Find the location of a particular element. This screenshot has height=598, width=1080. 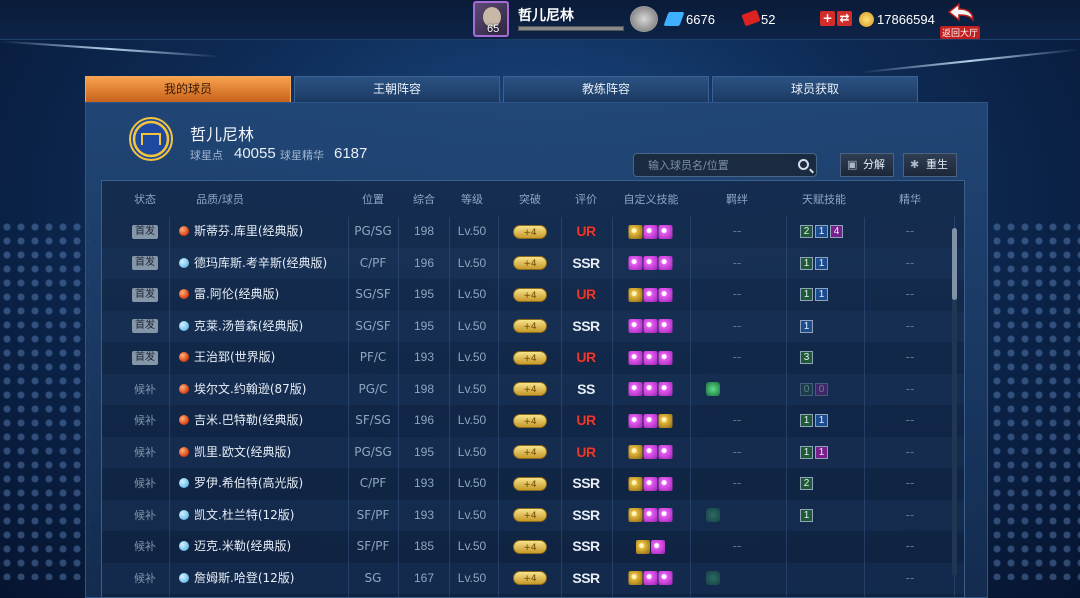

coin-count: 17866594 is located at coordinates (906, 19).